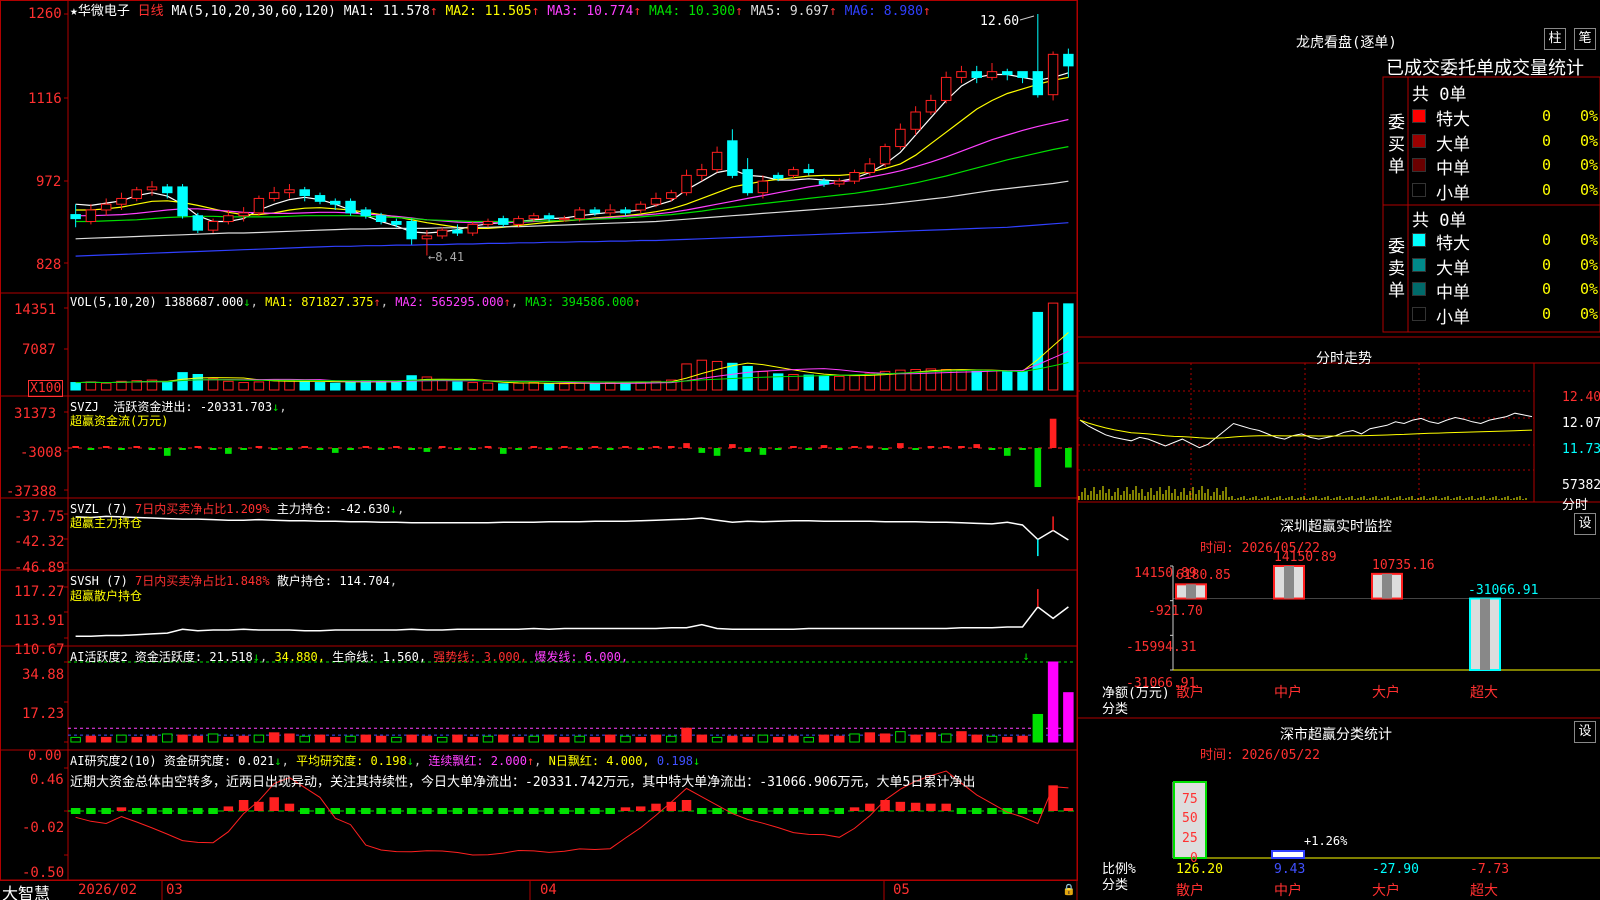 The width and height of the screenshot is (1600, 900). I want to click on monitor-category: 散户, so click(1190, 693).